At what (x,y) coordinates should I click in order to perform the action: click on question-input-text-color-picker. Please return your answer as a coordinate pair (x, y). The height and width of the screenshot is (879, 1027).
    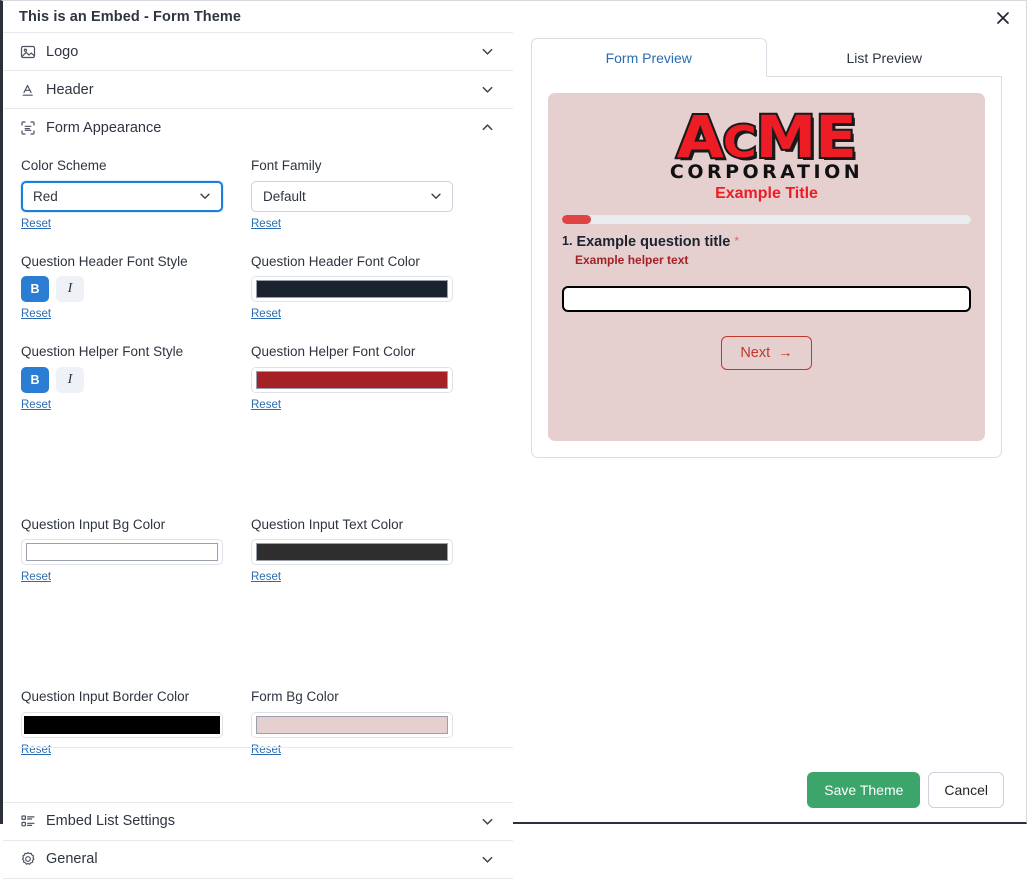
    Looking at the image, I should click on (352, 552).